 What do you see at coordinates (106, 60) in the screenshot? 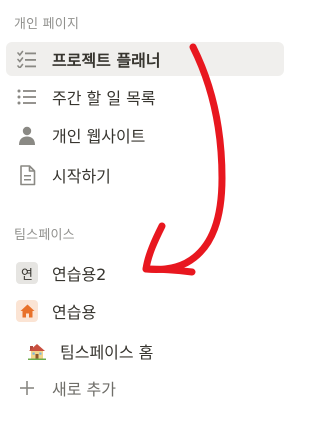
I see `sidebar-item-label: 프로젝트 플래너` at bounding box center [106, 60].